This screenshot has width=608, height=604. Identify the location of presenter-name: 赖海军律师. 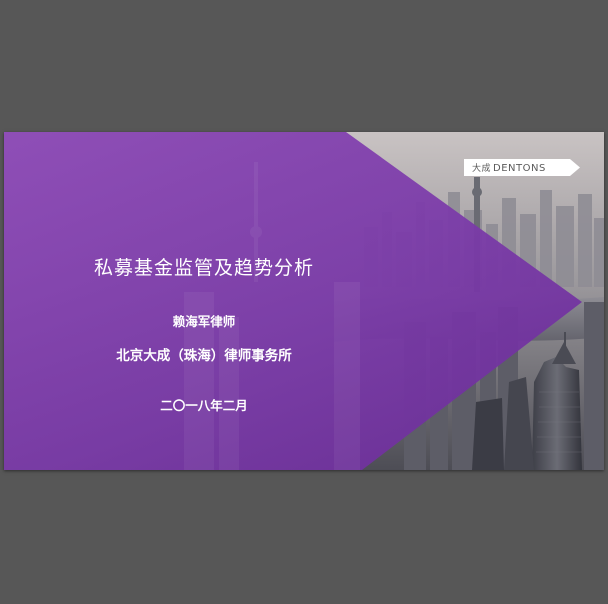
(204, 321).